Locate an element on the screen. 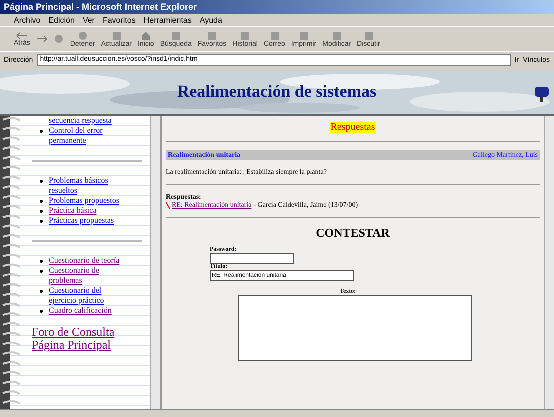 The width and height of the screenshot is (554, 417). sidebar-link: Cuestionario de teoría is located at coordinates (86, 261).